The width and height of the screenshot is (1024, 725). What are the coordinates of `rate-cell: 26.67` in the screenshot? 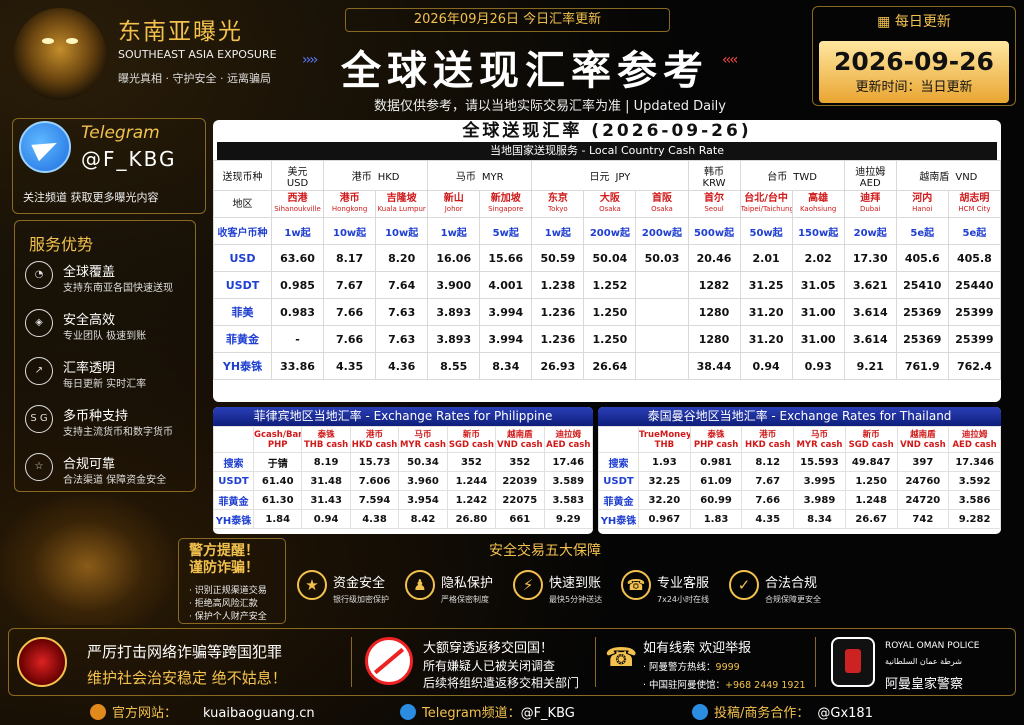 It's located at (871, 519).